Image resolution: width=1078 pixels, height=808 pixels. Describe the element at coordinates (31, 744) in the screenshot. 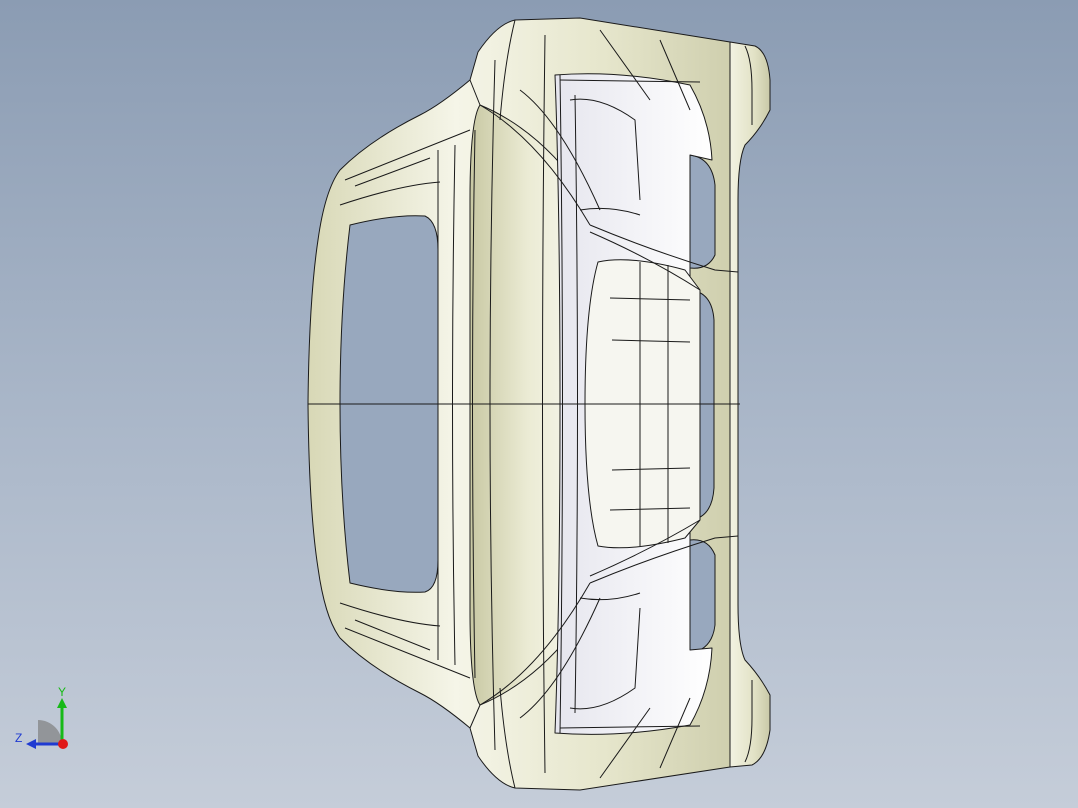

I see `z-axis-arrowhead` at that location.